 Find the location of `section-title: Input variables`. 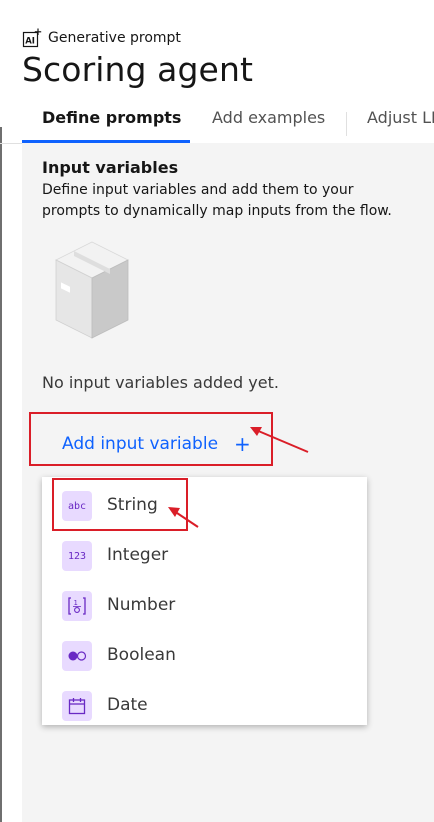

section-title: Input variables is located at coordinates (110, 167).